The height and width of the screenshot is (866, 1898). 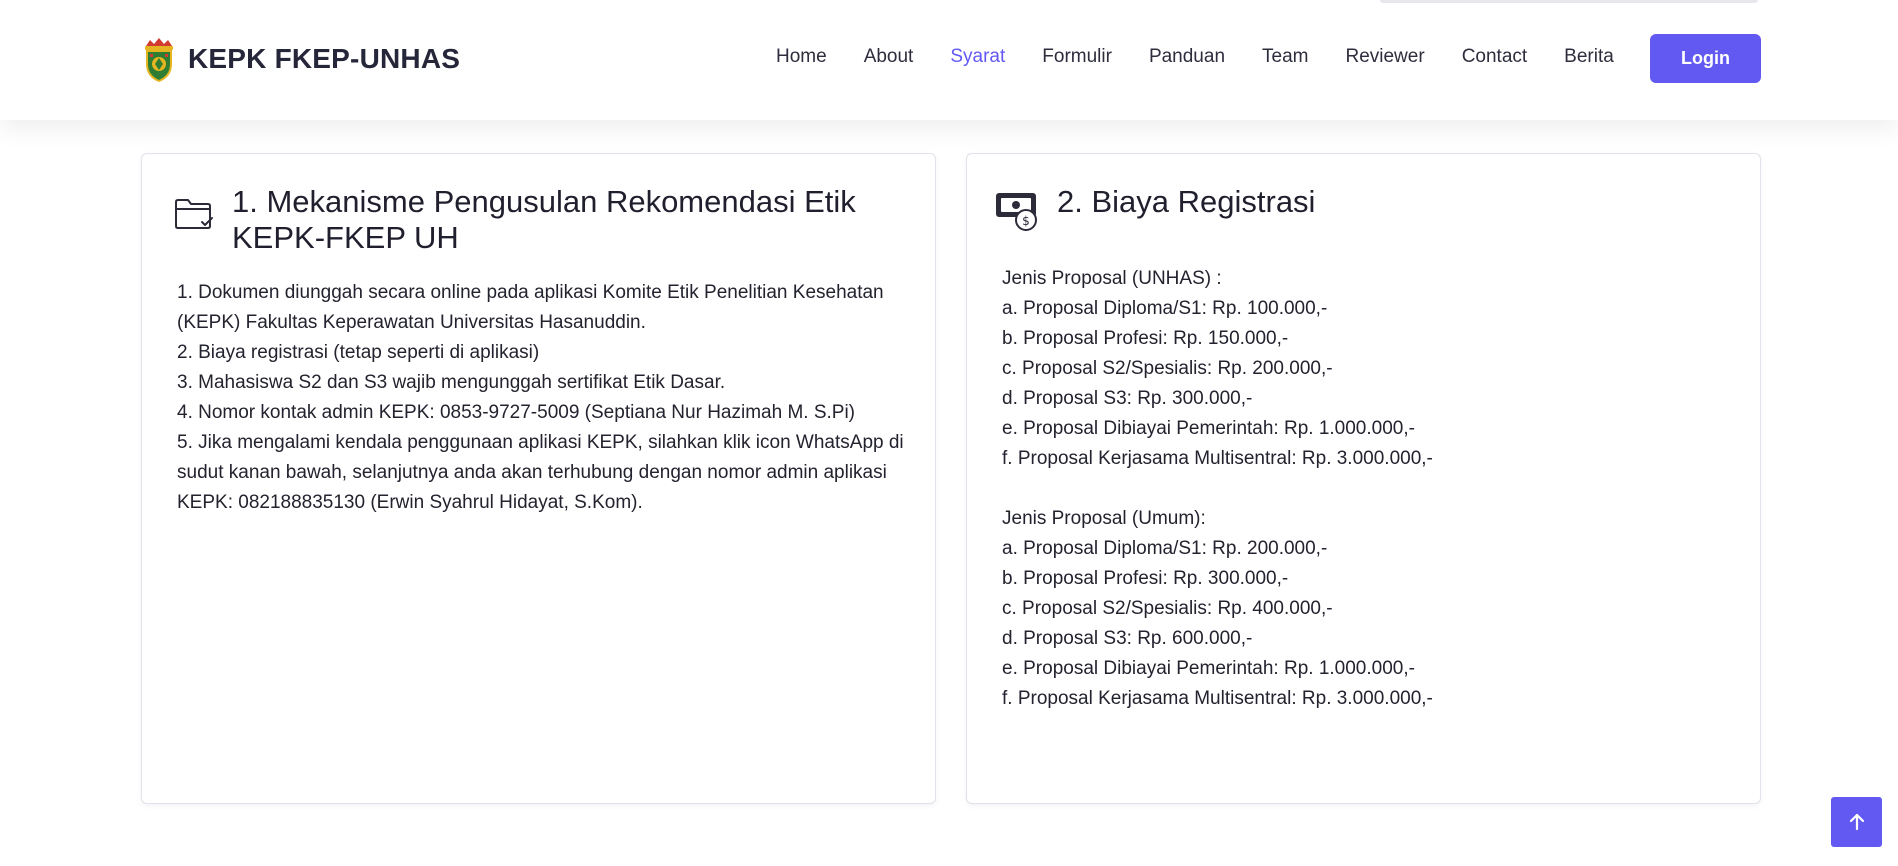 What do you see at coordinates (1167, 608) in the screenshot?
I see `fee-item: c. Proposal S2/Spesialis: Rp. 400.000,-` at bounding box center [1167, 608].